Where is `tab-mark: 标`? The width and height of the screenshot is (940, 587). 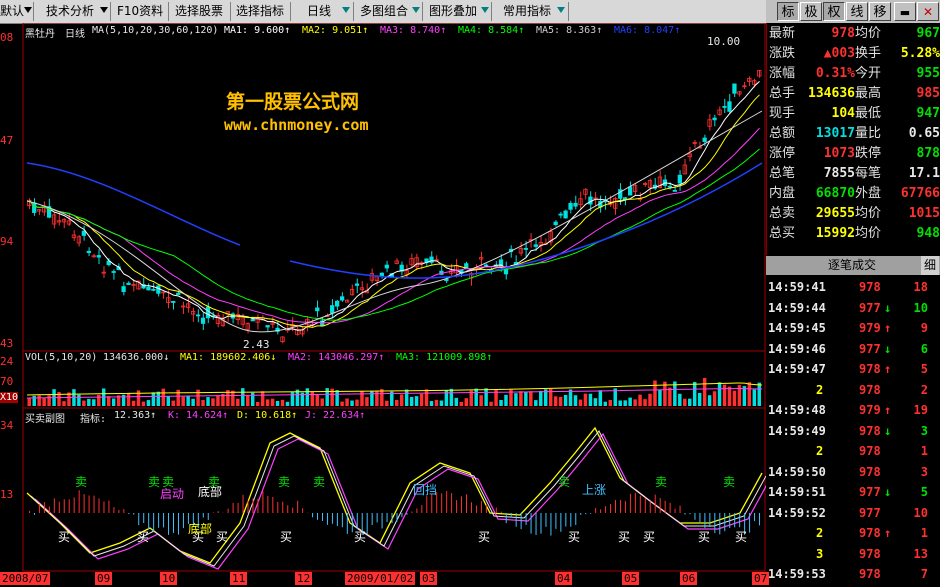 tab-mark: 标 is located at coordinates (788, 11).